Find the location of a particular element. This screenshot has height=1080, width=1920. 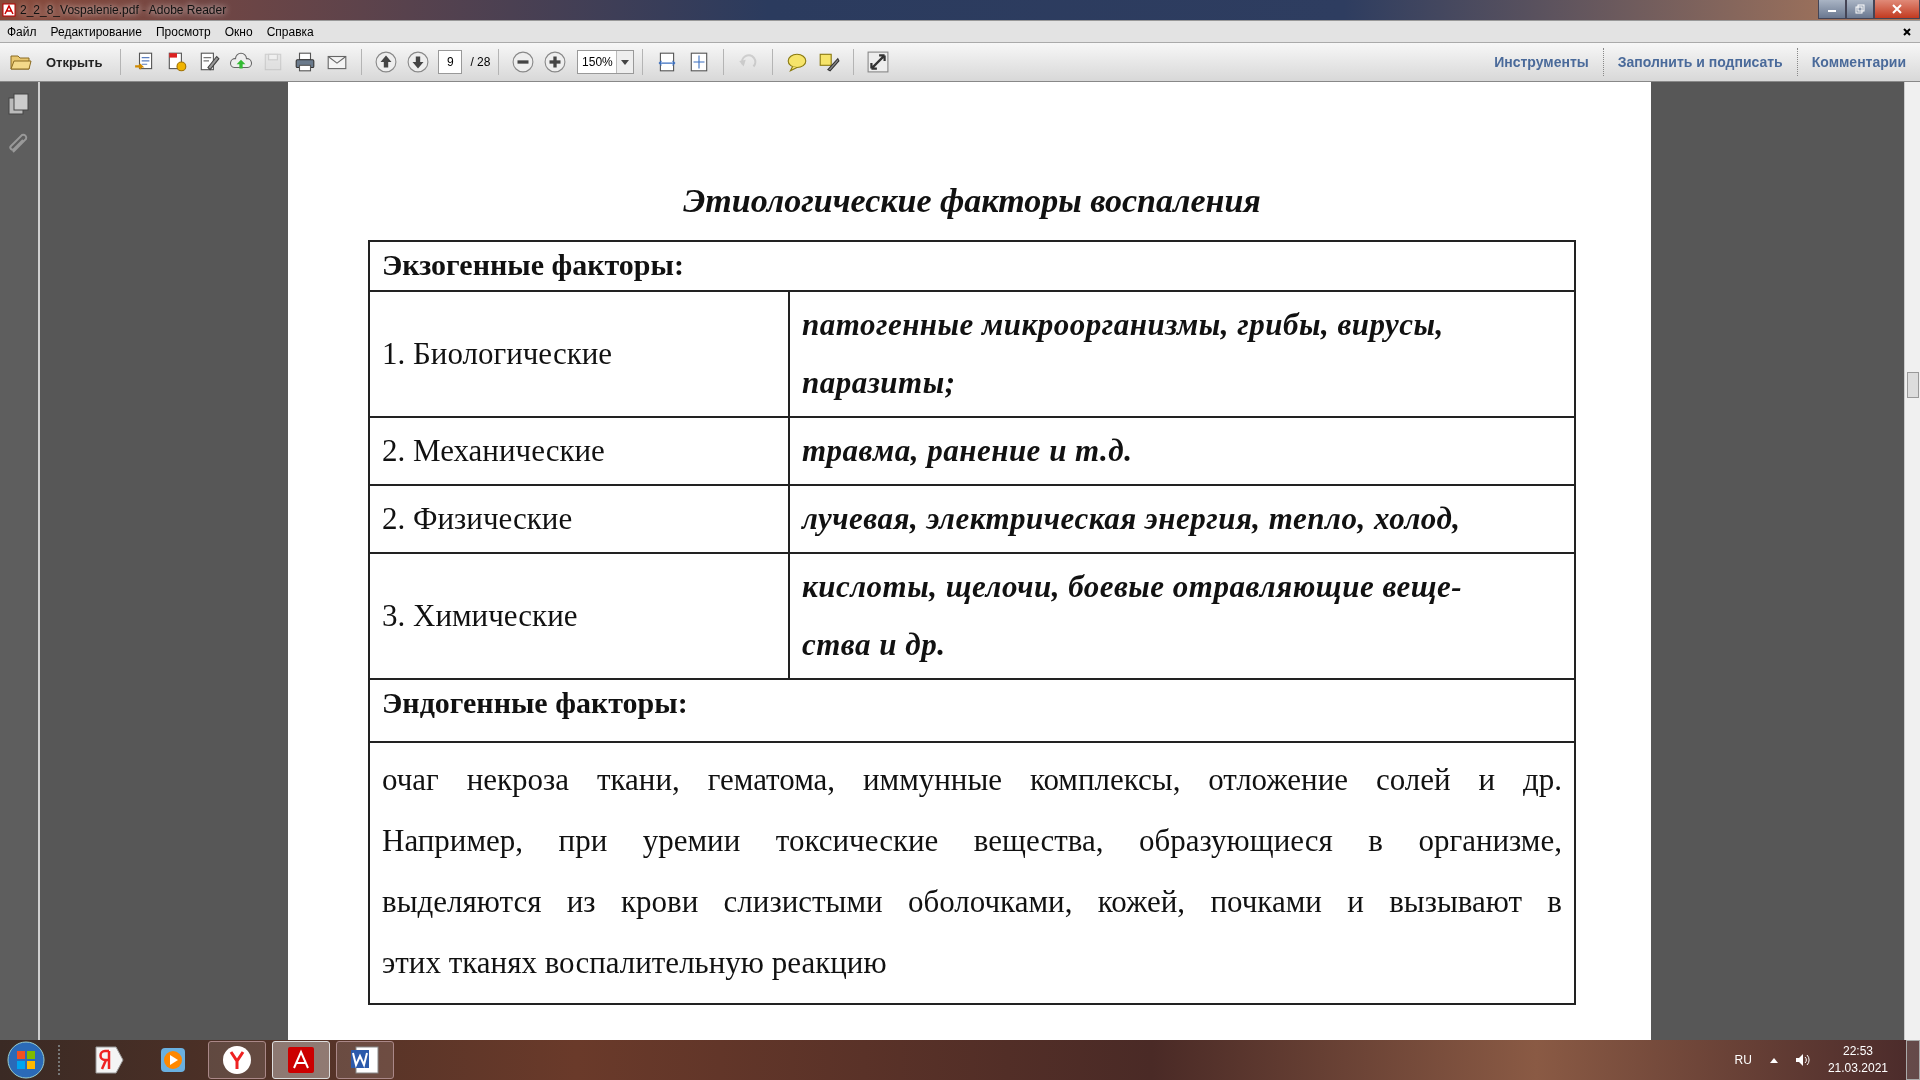

pencil-document-icon is located at coordinates (209, 62).